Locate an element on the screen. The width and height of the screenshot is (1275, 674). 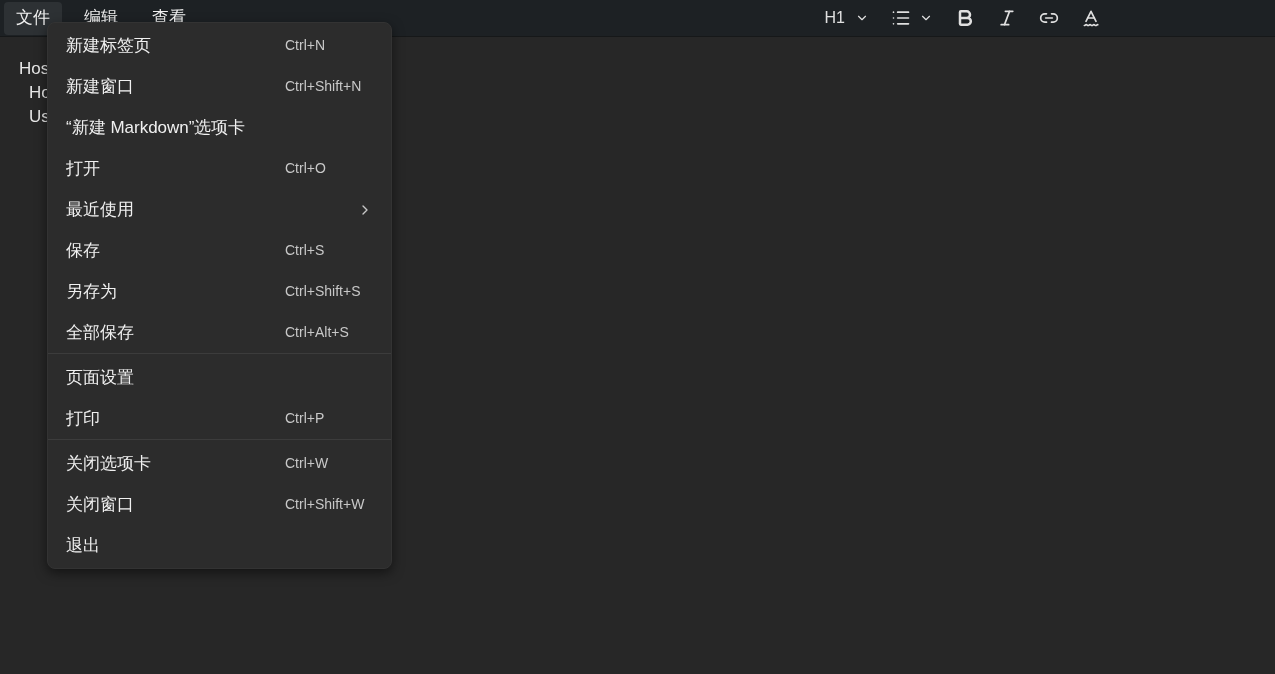
spellcheck-icon is located at coordinates (1091, 18).